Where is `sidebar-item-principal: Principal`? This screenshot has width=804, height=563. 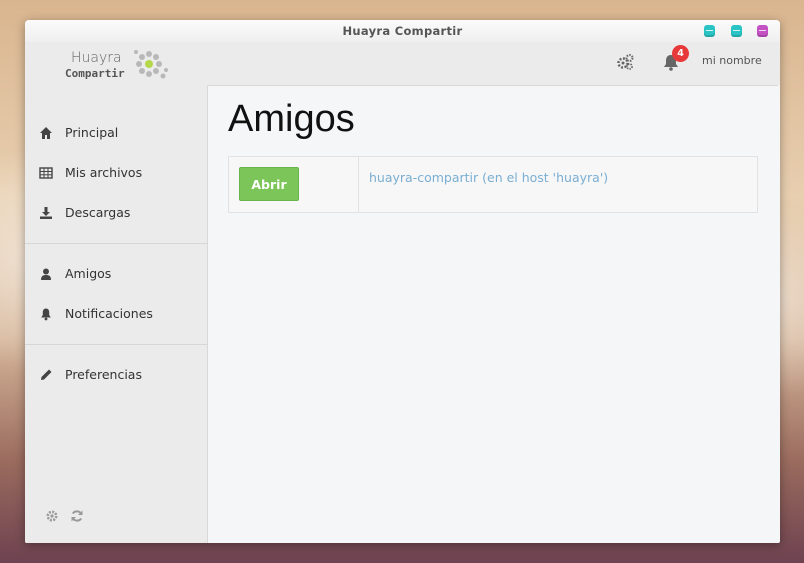 sidebar-item-principal: Principal is located at coordinates (116, 133).